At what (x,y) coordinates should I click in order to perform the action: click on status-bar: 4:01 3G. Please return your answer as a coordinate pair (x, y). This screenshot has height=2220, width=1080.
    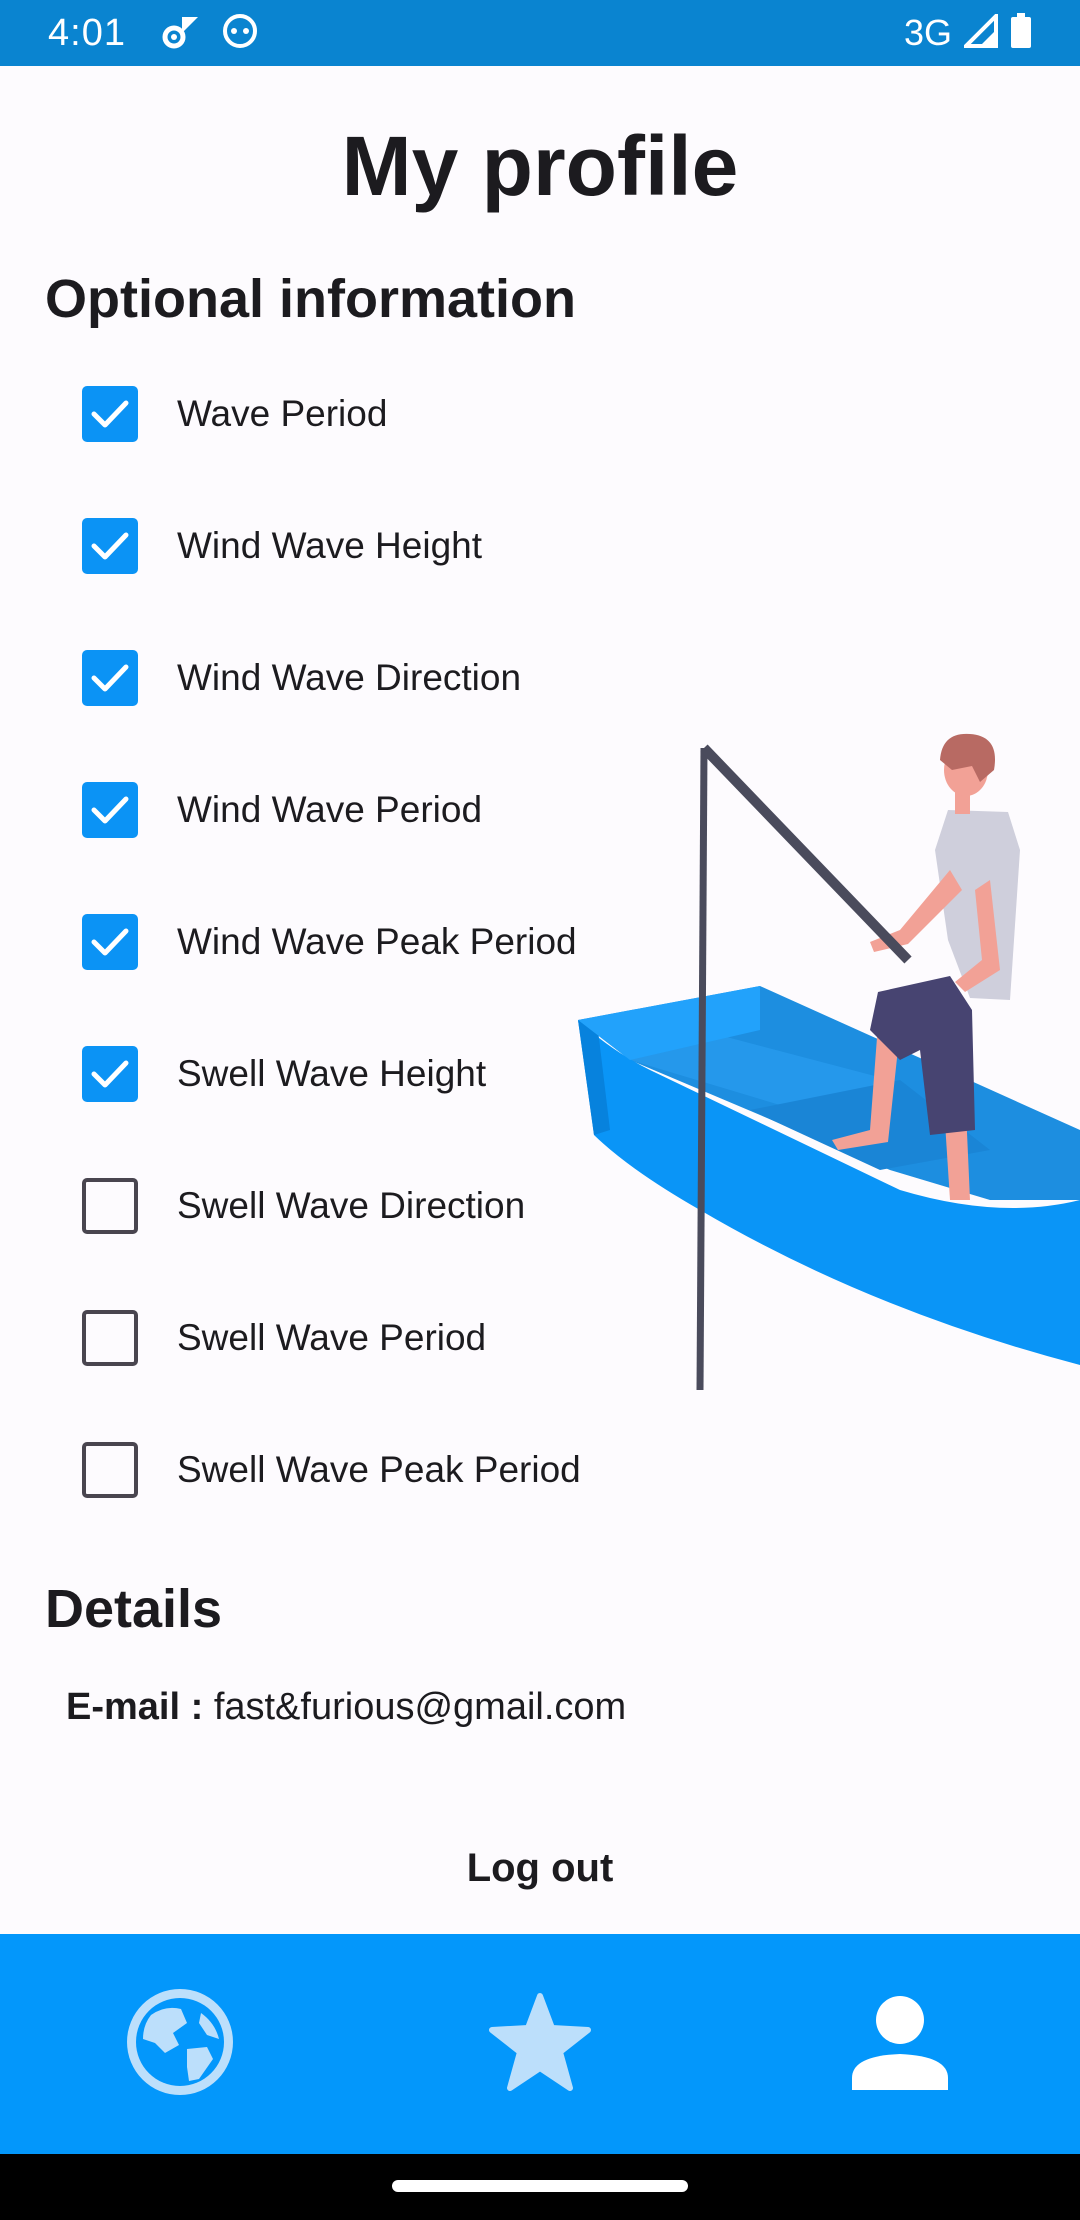
    Looking at the image, I should click on (540, 33).